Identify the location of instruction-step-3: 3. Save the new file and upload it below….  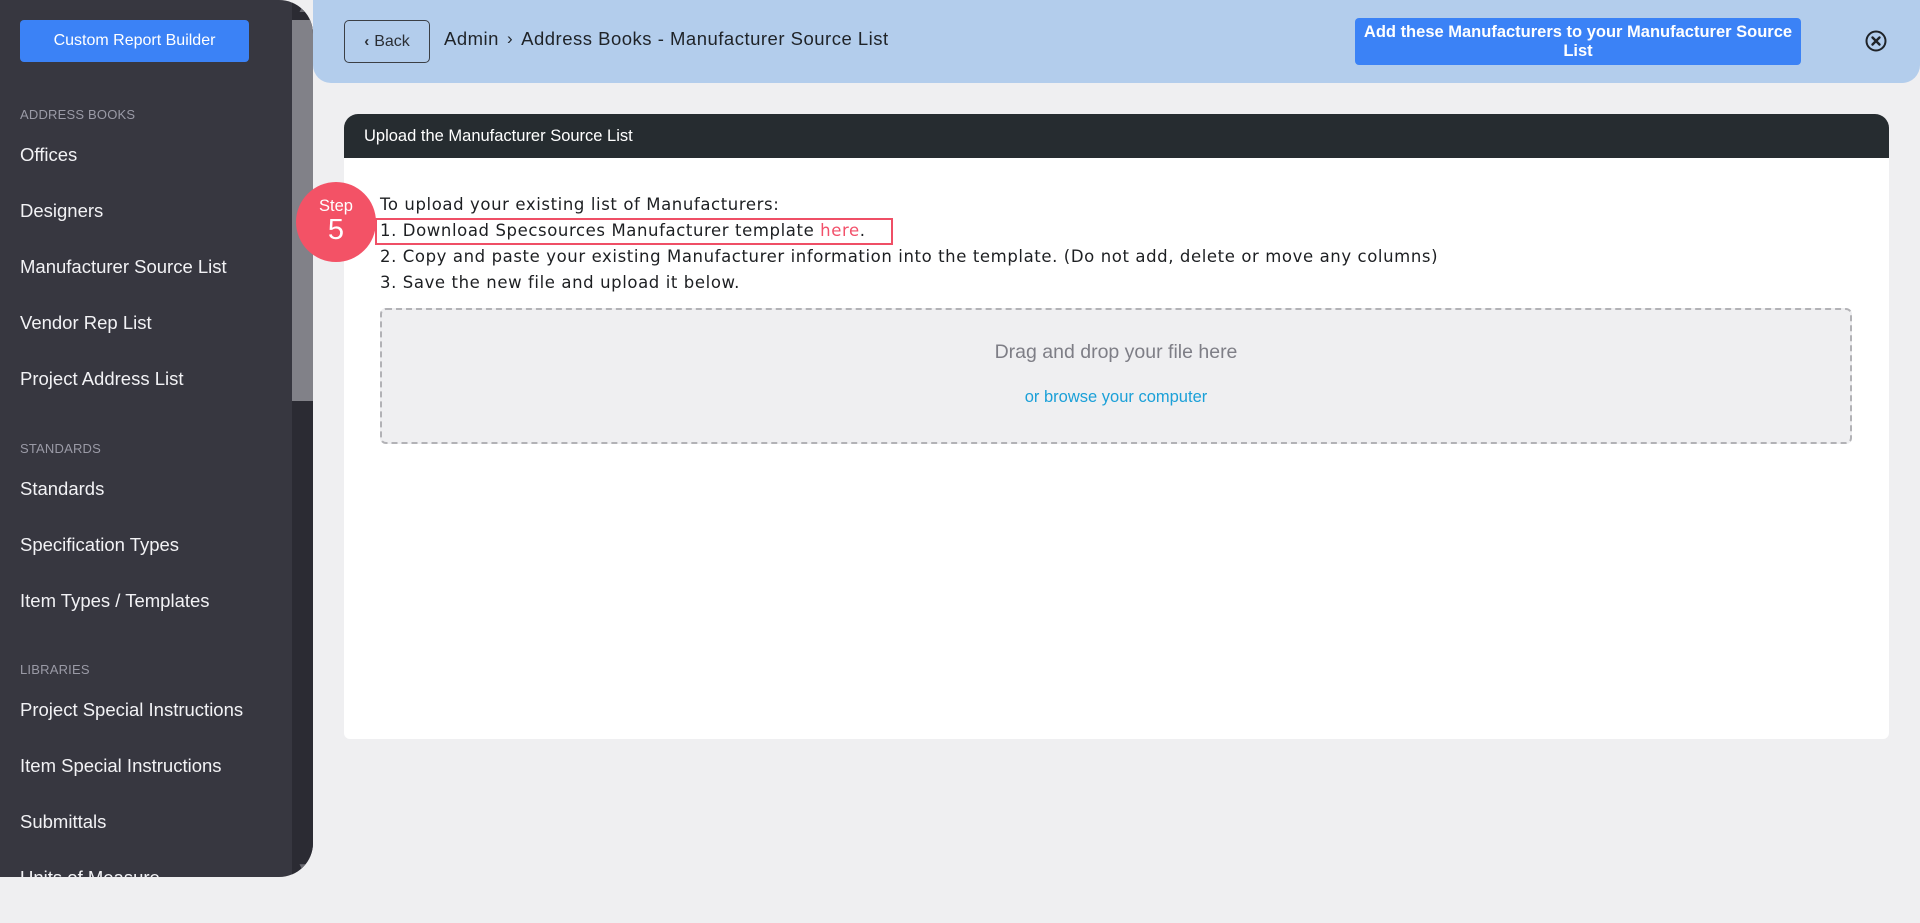
(560, 282).